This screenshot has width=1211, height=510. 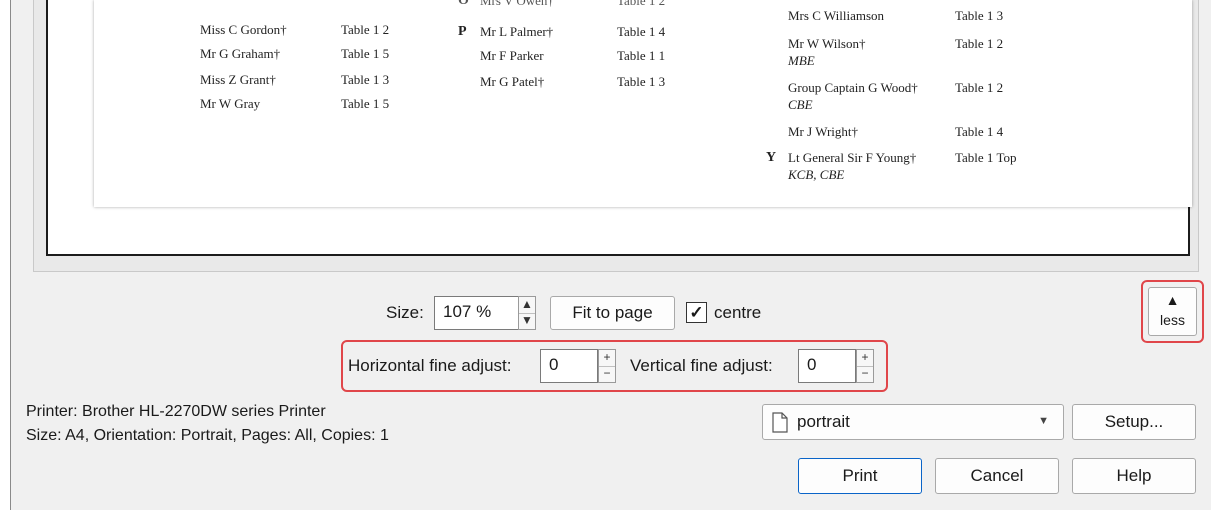 What do you see at coordinates (852, 157) in the screenshot?
I see `guest-name: Lt General Sir F Young†` at bounding box center [852, 157].